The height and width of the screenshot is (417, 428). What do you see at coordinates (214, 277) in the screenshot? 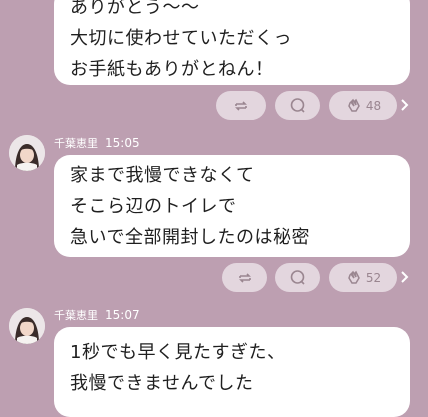
I see `message-actions: 52` at bounding box center [214, 277].